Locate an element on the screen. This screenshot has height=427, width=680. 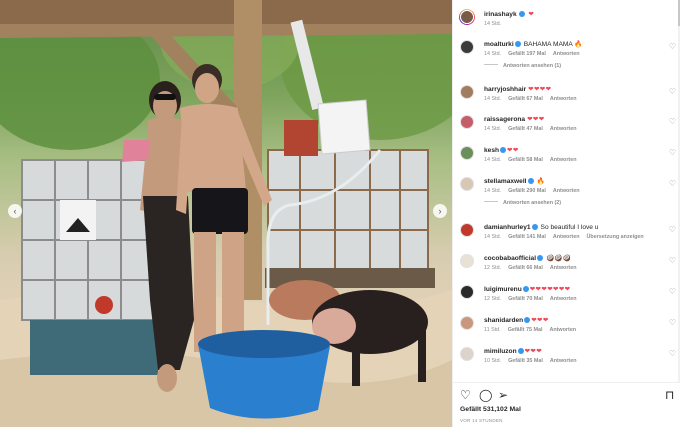
carousel-prev-button: ‹ is located at coordinates (15, 211).